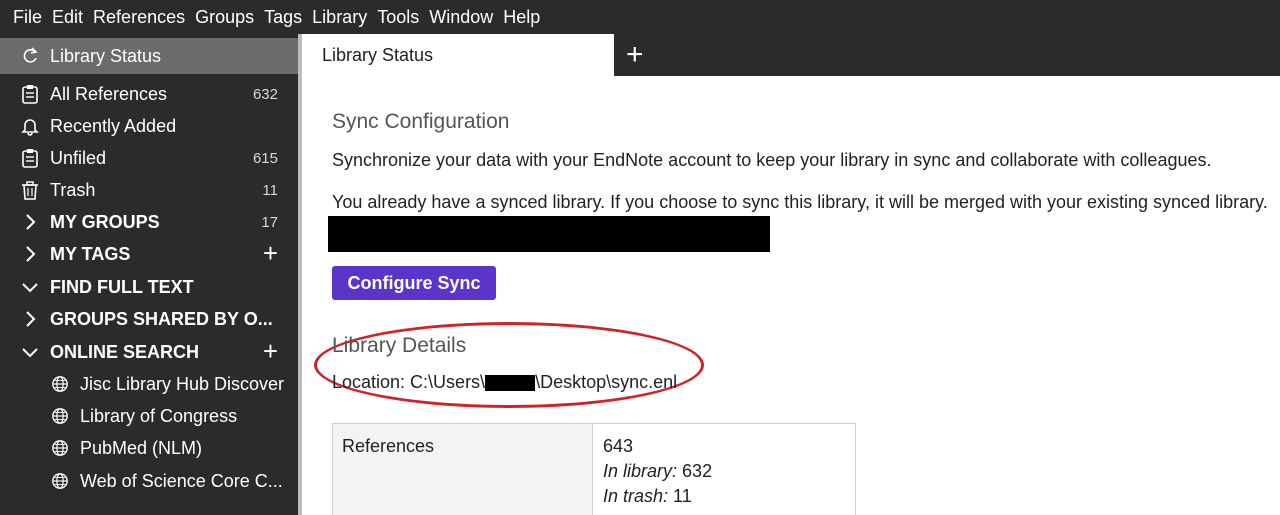 The height and width of the screenshot is (515, 1280). I want to click on sidebar-item-library-status: Library Status, so click(149, 56).